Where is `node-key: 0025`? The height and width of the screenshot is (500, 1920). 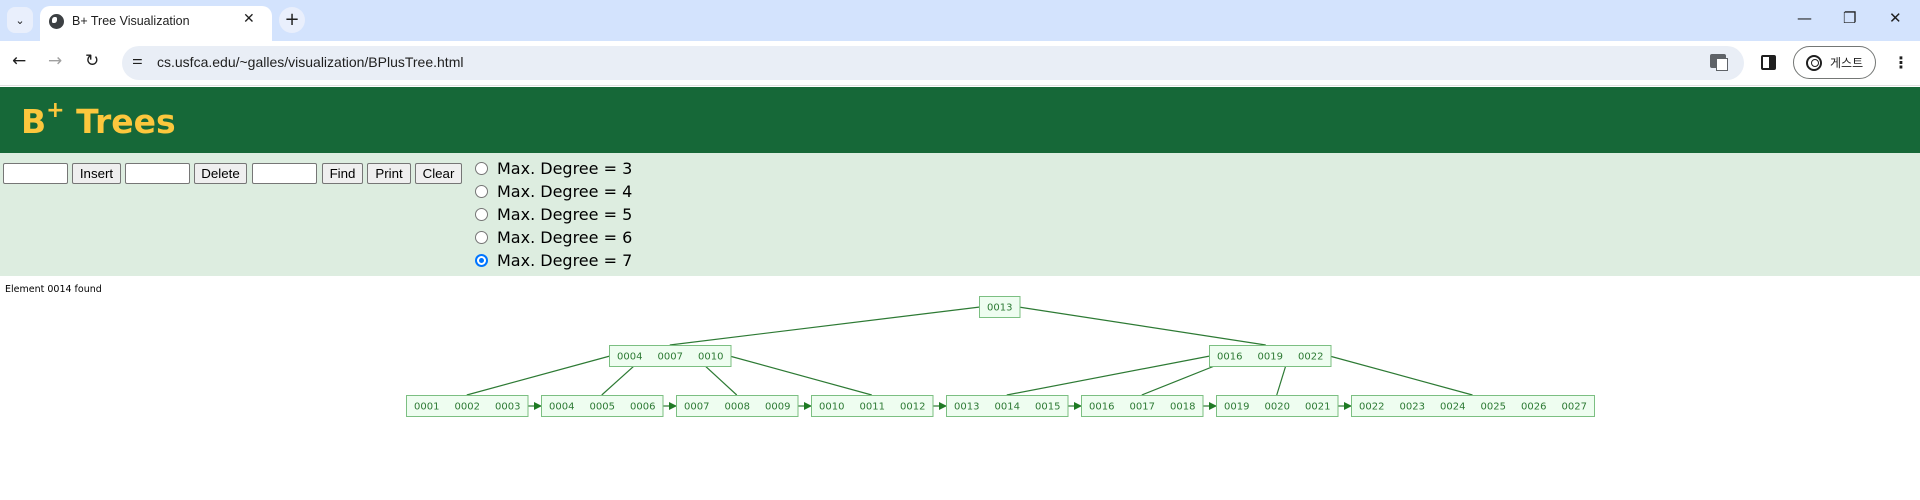
node-key: 0025 is located at coordinates (1493, 407).